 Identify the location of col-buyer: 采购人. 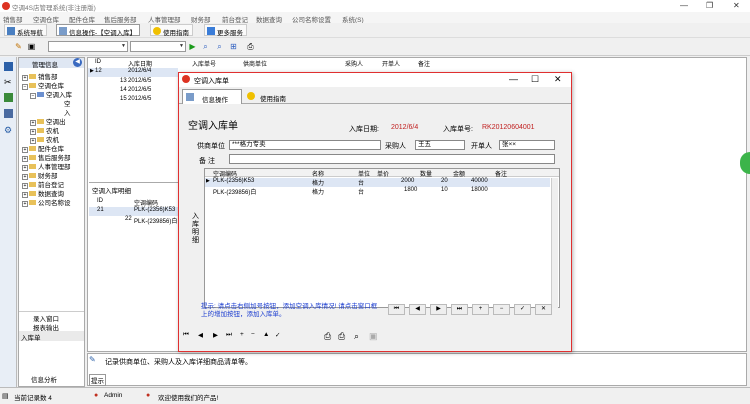
(354, 63).